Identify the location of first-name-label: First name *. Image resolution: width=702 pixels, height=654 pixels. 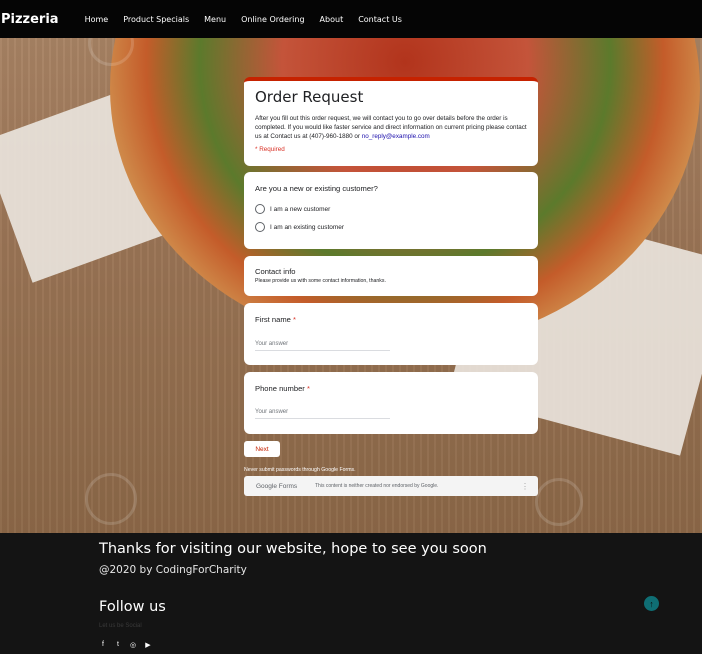
(391, 319).